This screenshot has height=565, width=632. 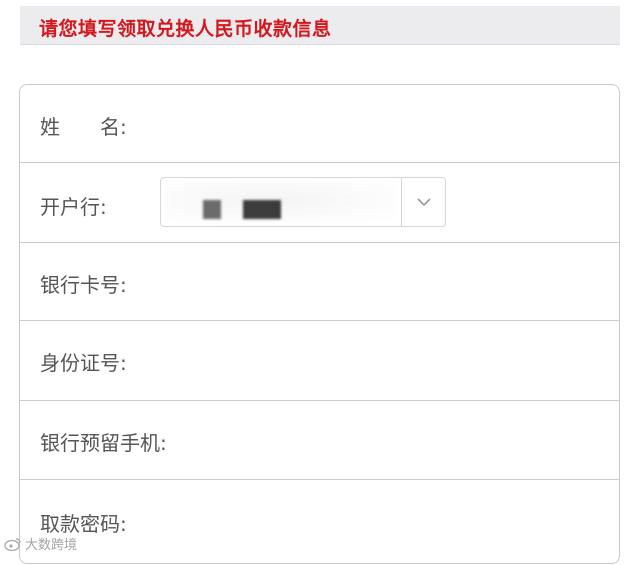 I want to click on id-number-field, so click(x=374, y=360).